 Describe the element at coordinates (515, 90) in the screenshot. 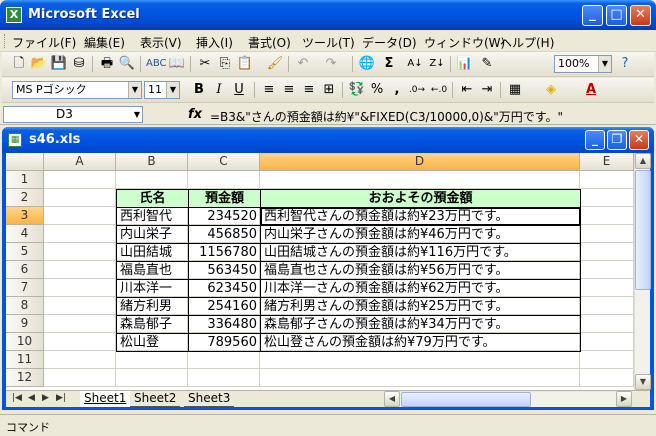

I see `borders-icon: ▦` at that location.